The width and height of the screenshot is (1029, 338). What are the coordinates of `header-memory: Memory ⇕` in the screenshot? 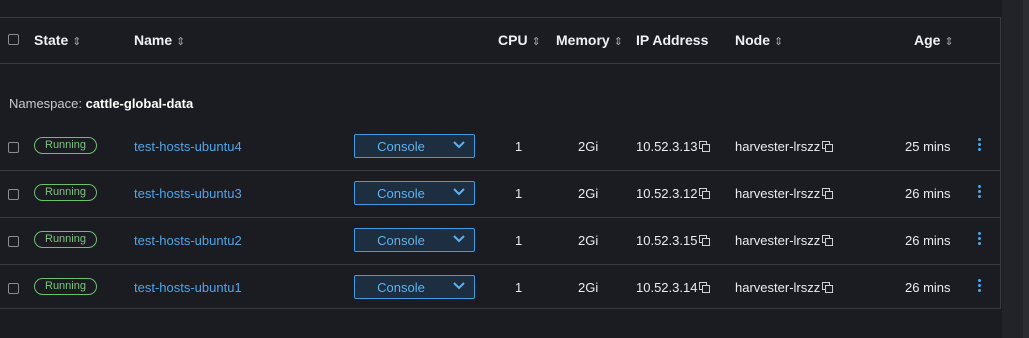 It's located at (589, 40).